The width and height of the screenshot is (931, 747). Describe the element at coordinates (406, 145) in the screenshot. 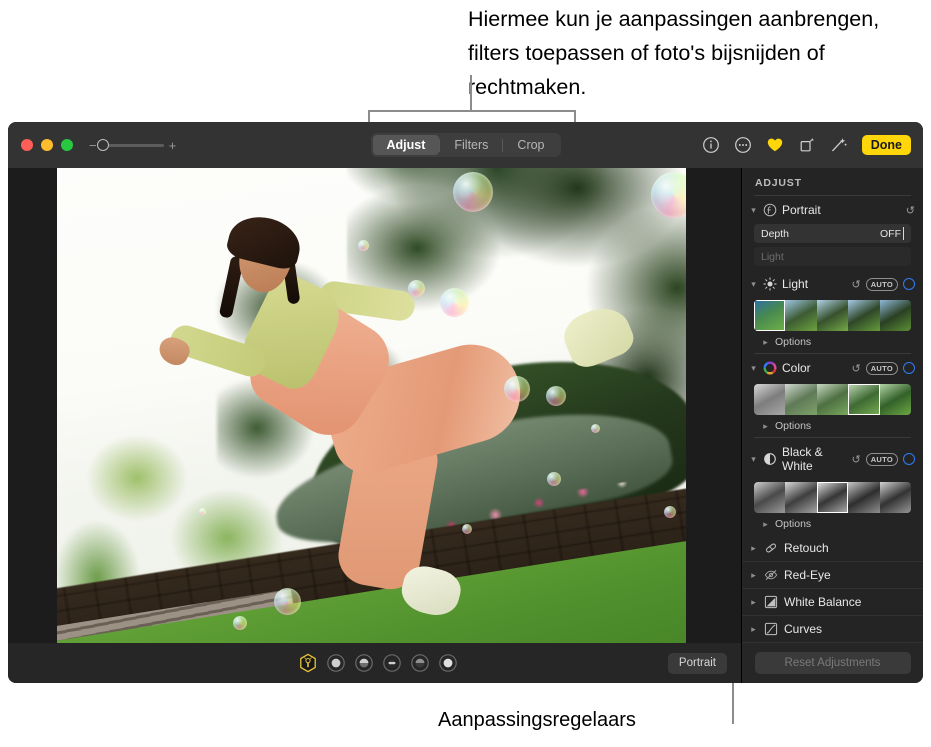

I see `tab-adjust: Adjust` at that location.